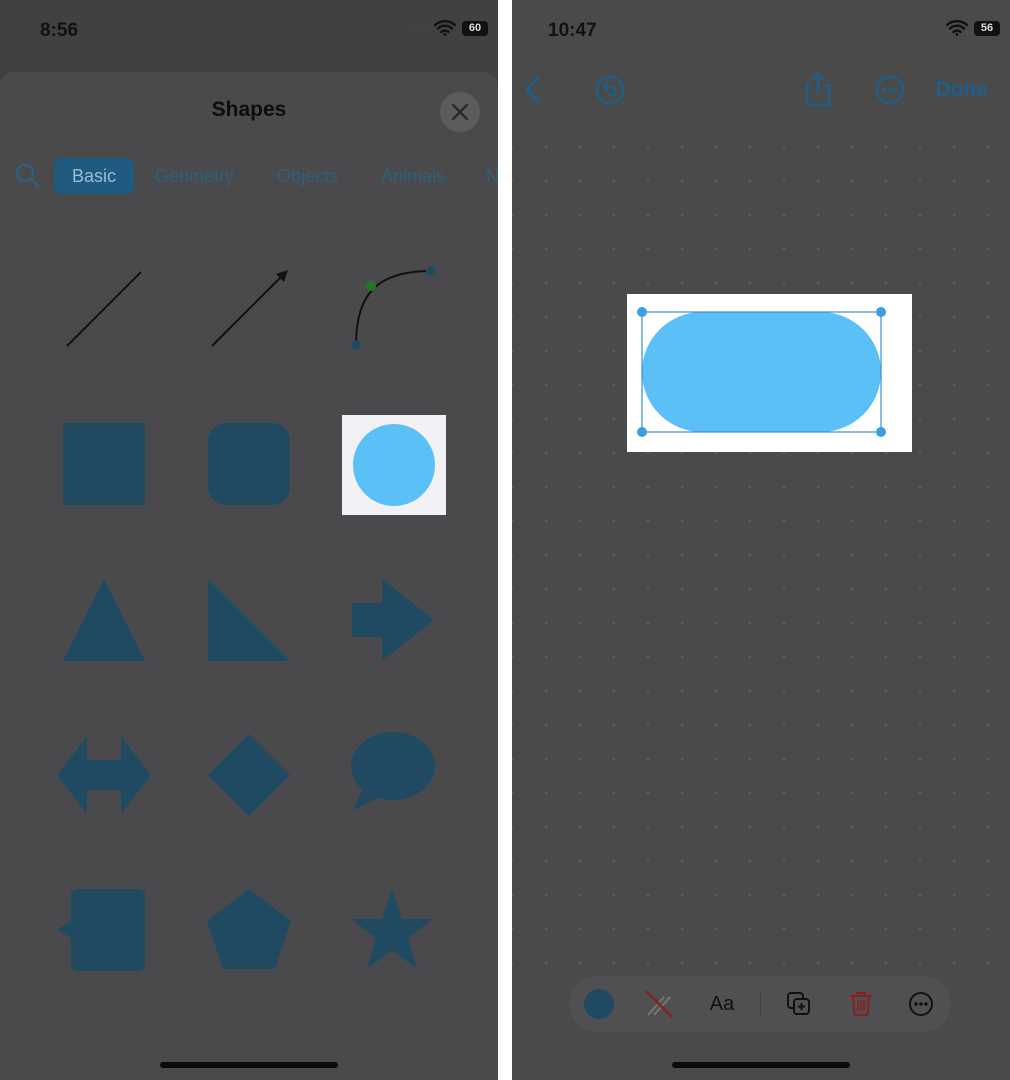 The image size is (1010, 1080). I want to click on arrow-shape-icon, so click(249, 308).